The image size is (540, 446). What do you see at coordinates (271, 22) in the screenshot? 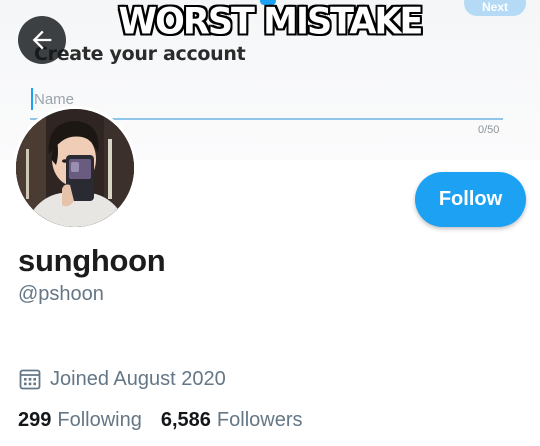
I see `banner-meme-caption: WORST MISTAKE` at bounding box center [271, 22].